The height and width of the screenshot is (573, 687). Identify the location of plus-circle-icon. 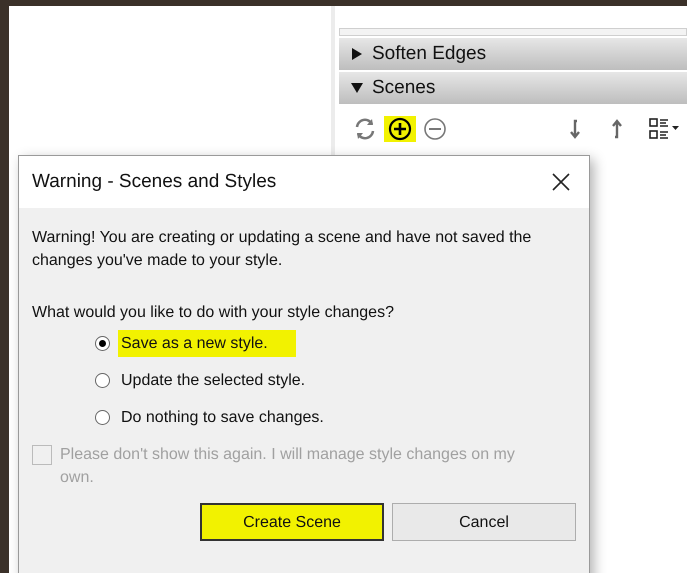
(400, 129).